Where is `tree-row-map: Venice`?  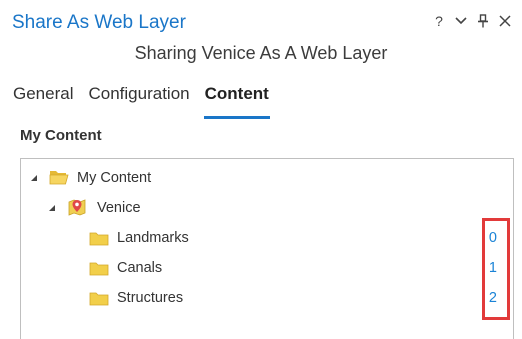
tree-row-map: Venice is located at coordinates (267, 208).